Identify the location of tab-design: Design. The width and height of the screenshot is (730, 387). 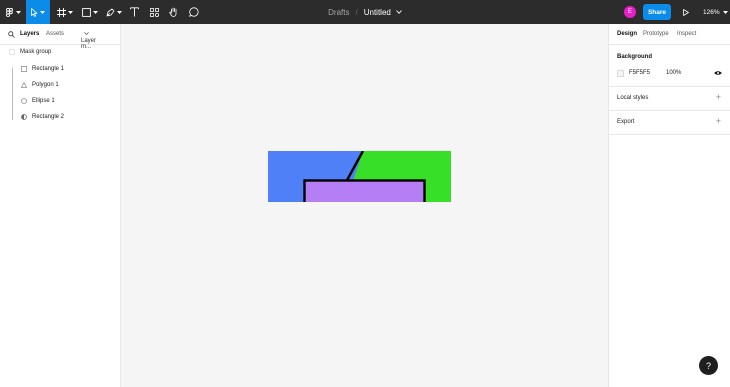
(627, 34).